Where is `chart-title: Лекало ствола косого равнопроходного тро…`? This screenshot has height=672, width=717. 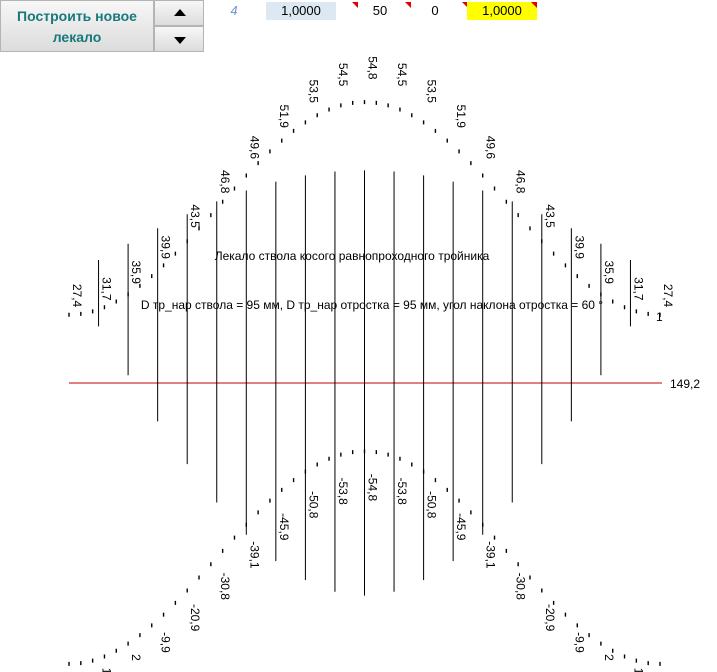 chart-title: Лекало ствола косого равнопроходного тро… is located at coordinates (352, 256).